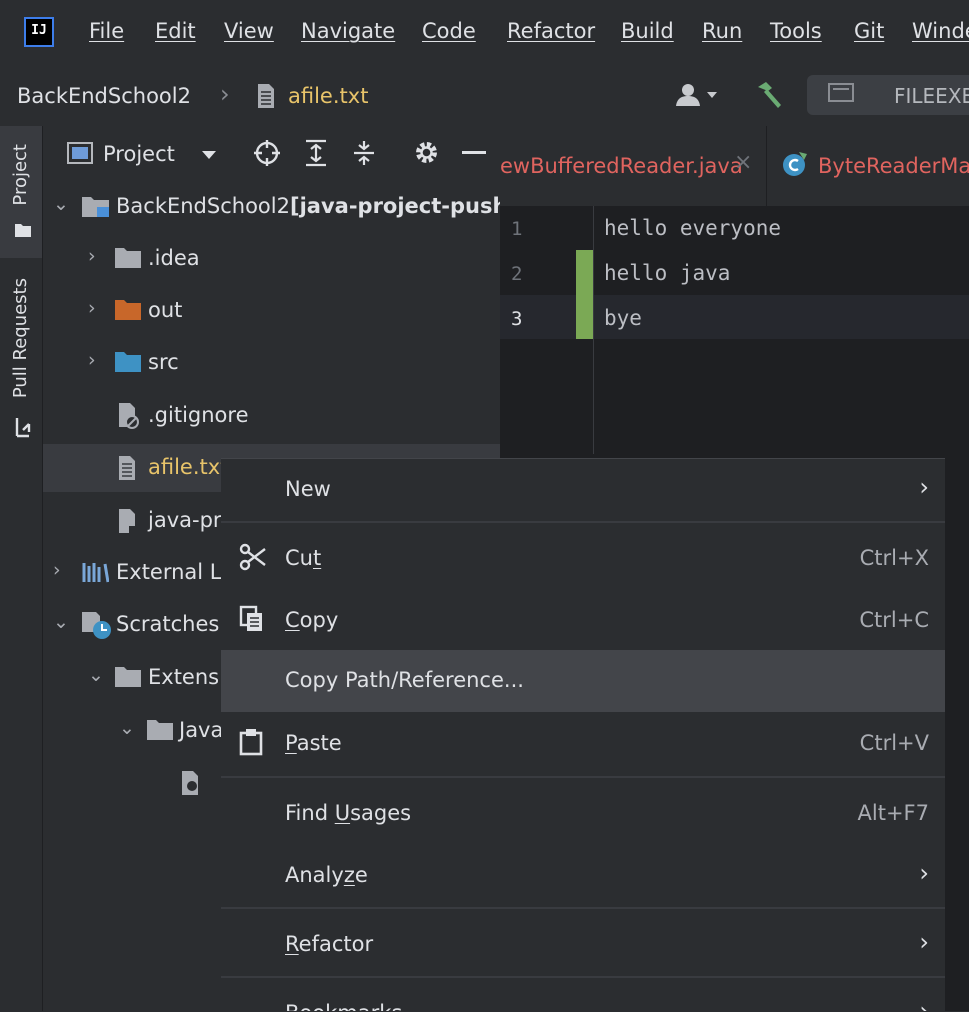 The height and width of the screenshot is (1012, 969). I want to click on tree-item-idea: › .idea, so click(271, 259).